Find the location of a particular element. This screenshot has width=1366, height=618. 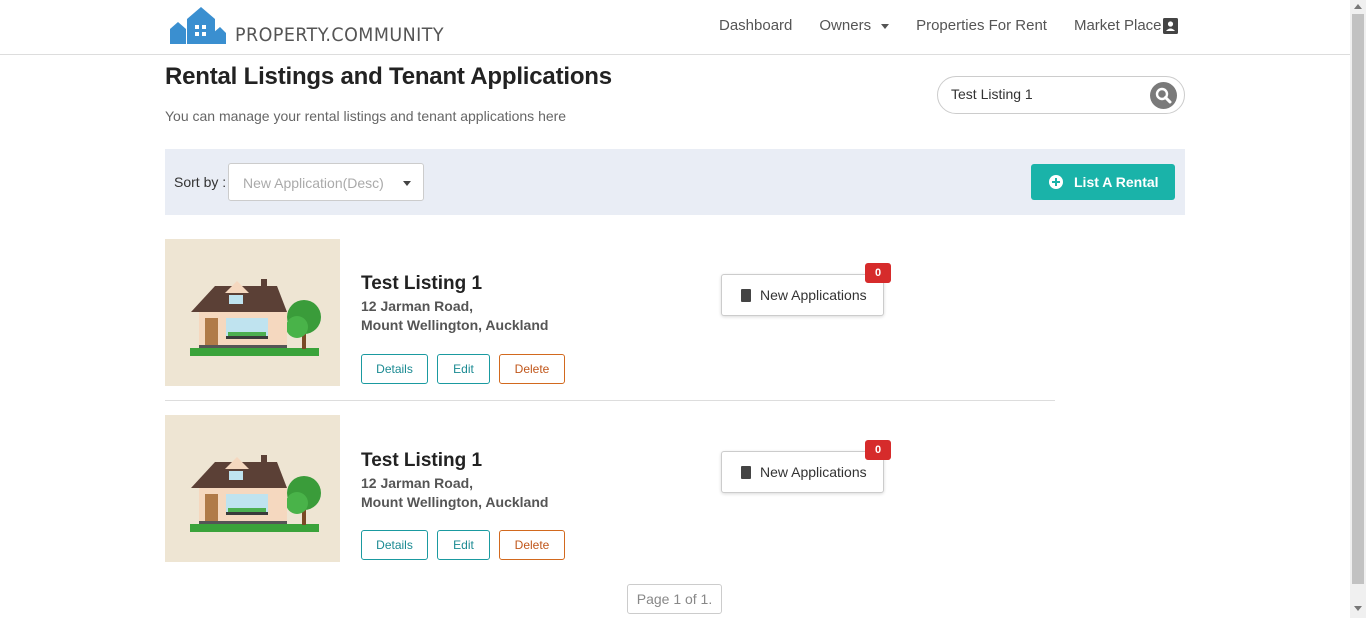

plus-circle-icon is located at coordinates (1056, 182).